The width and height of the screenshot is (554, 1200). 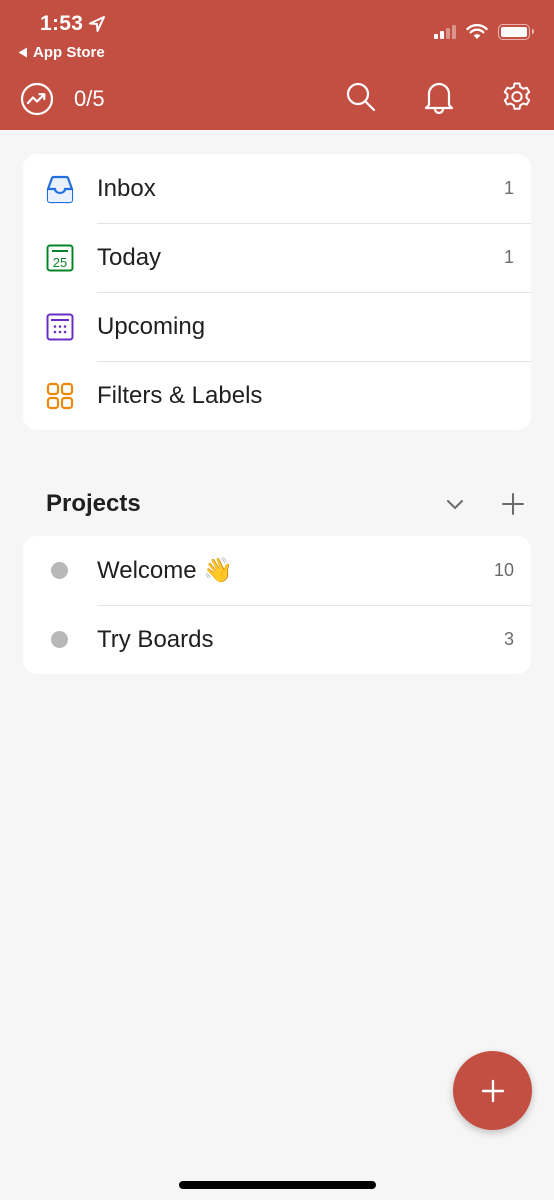 I want to click on collapse-projects-button, so click(x=455, y=504).